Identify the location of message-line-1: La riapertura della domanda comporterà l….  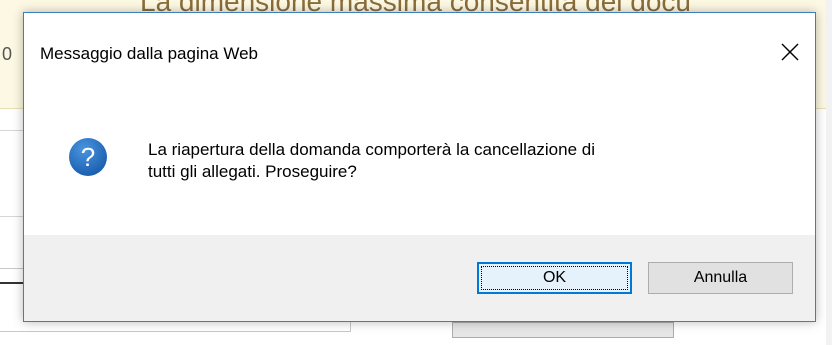
(371, 149).